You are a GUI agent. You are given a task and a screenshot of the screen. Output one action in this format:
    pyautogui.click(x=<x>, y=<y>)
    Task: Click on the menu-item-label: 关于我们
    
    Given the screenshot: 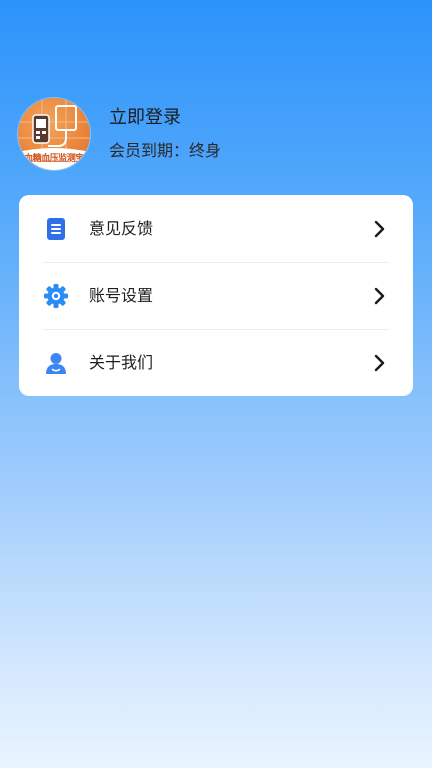 What is the action you would take?
    pyautogui.click(x=121, y=362)
    